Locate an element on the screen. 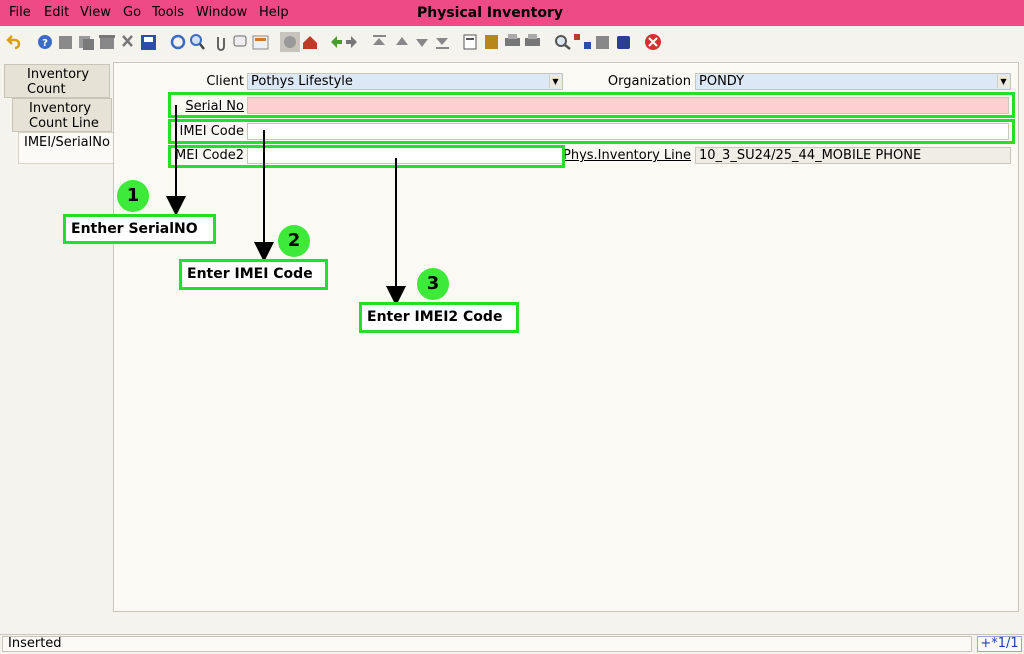 This screenshot has width=1024, height=654. attachment-icon is located at coordinates (221, 44).